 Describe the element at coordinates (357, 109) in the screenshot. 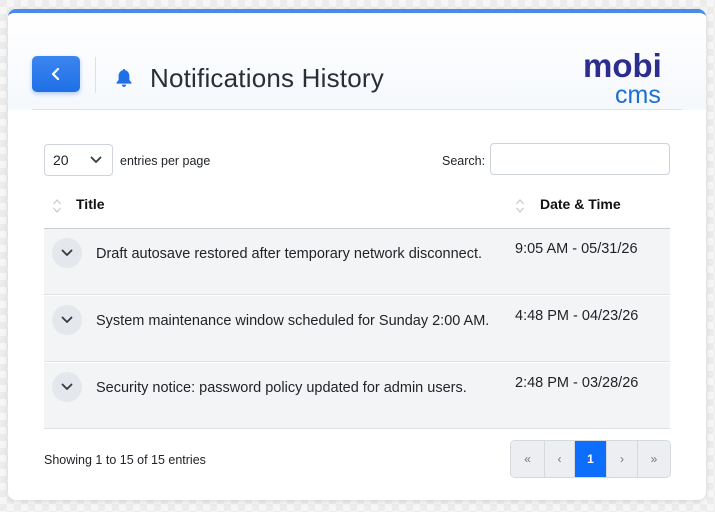

I see `header-divider-line` at that location.